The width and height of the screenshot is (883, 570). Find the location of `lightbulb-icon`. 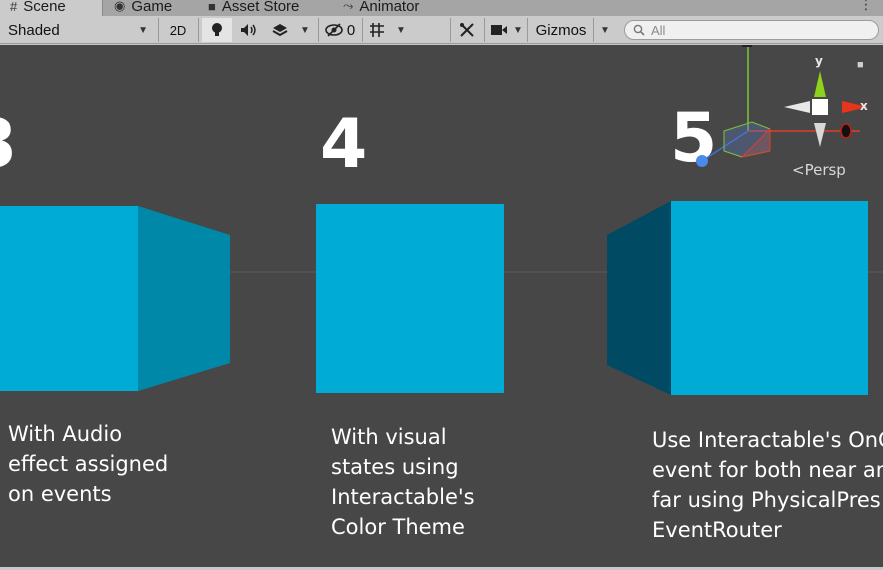

lightbulb-icon is located at coordinates (217, 29).